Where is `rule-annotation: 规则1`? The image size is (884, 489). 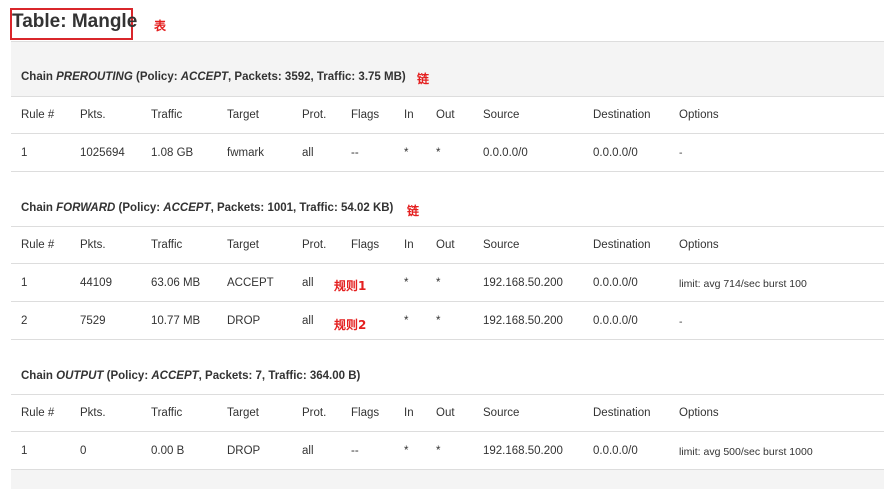
rule-annotation: 规则1 is located at coordinates (350, 286).